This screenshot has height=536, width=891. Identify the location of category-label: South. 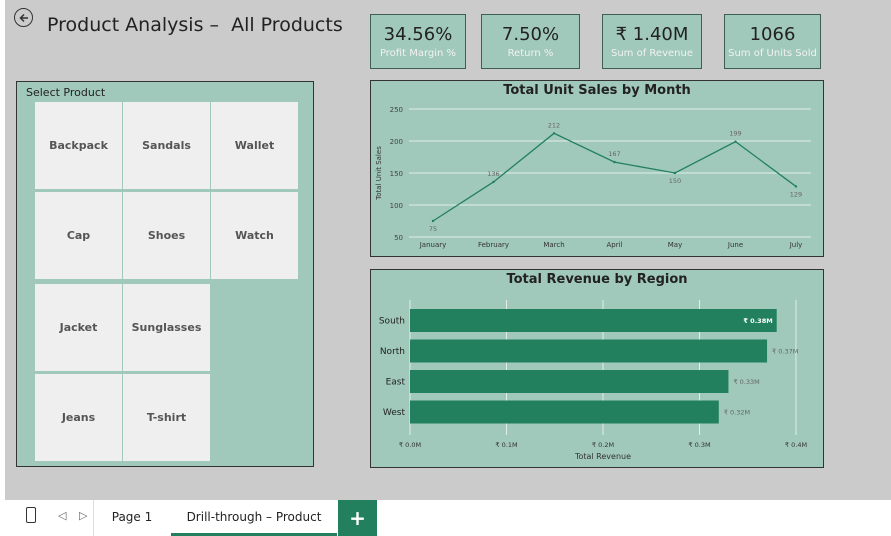
(392, 322).